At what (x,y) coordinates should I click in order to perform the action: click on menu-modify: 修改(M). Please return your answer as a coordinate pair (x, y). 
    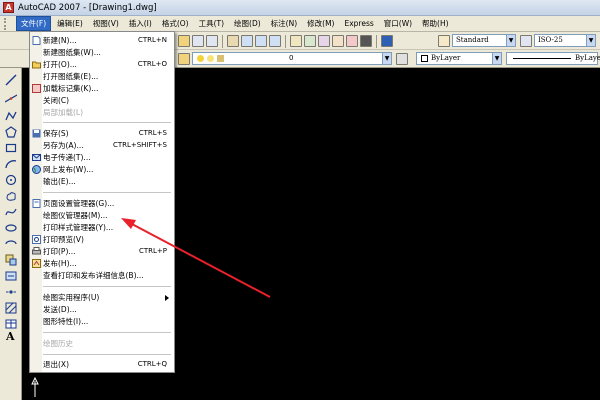
    Looking at the image, I should click on (320, 23).